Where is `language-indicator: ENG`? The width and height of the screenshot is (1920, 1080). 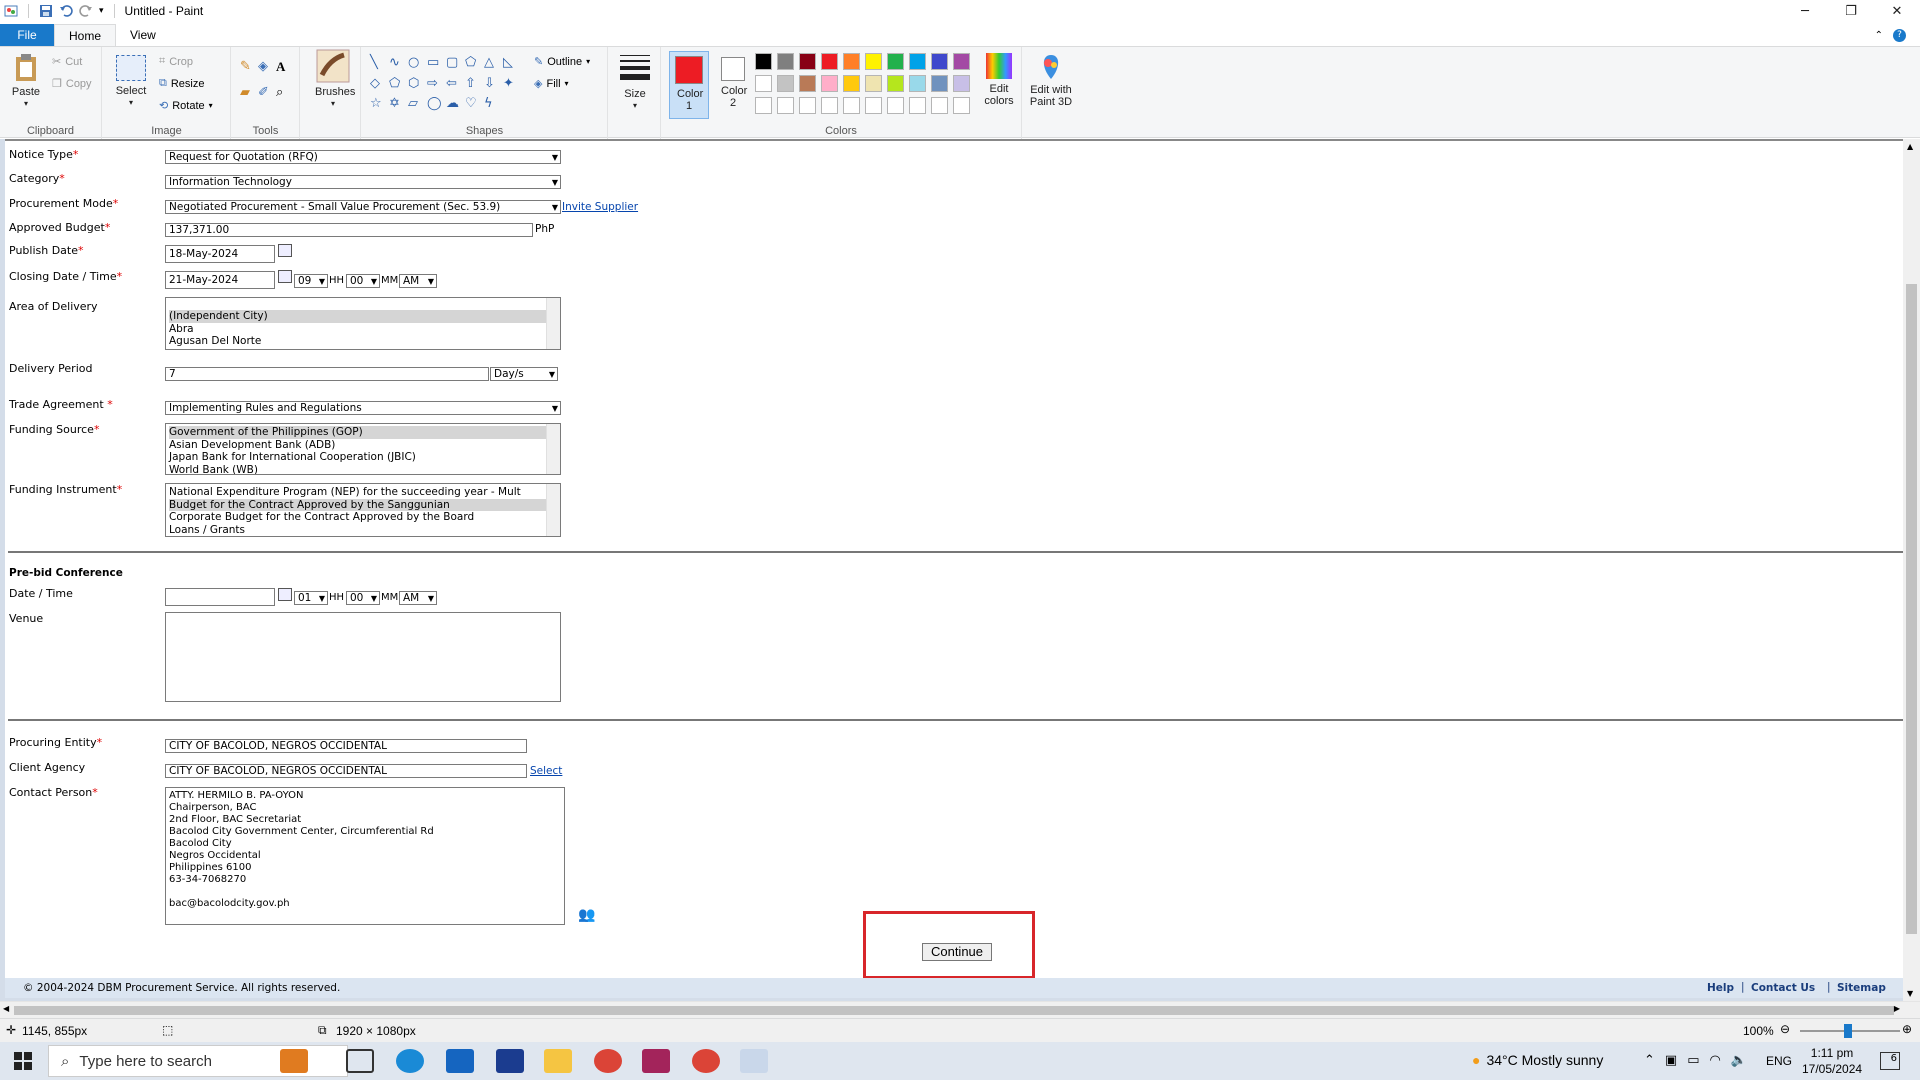 language-indicator: ENG is located at coordinates (1779, 1061).